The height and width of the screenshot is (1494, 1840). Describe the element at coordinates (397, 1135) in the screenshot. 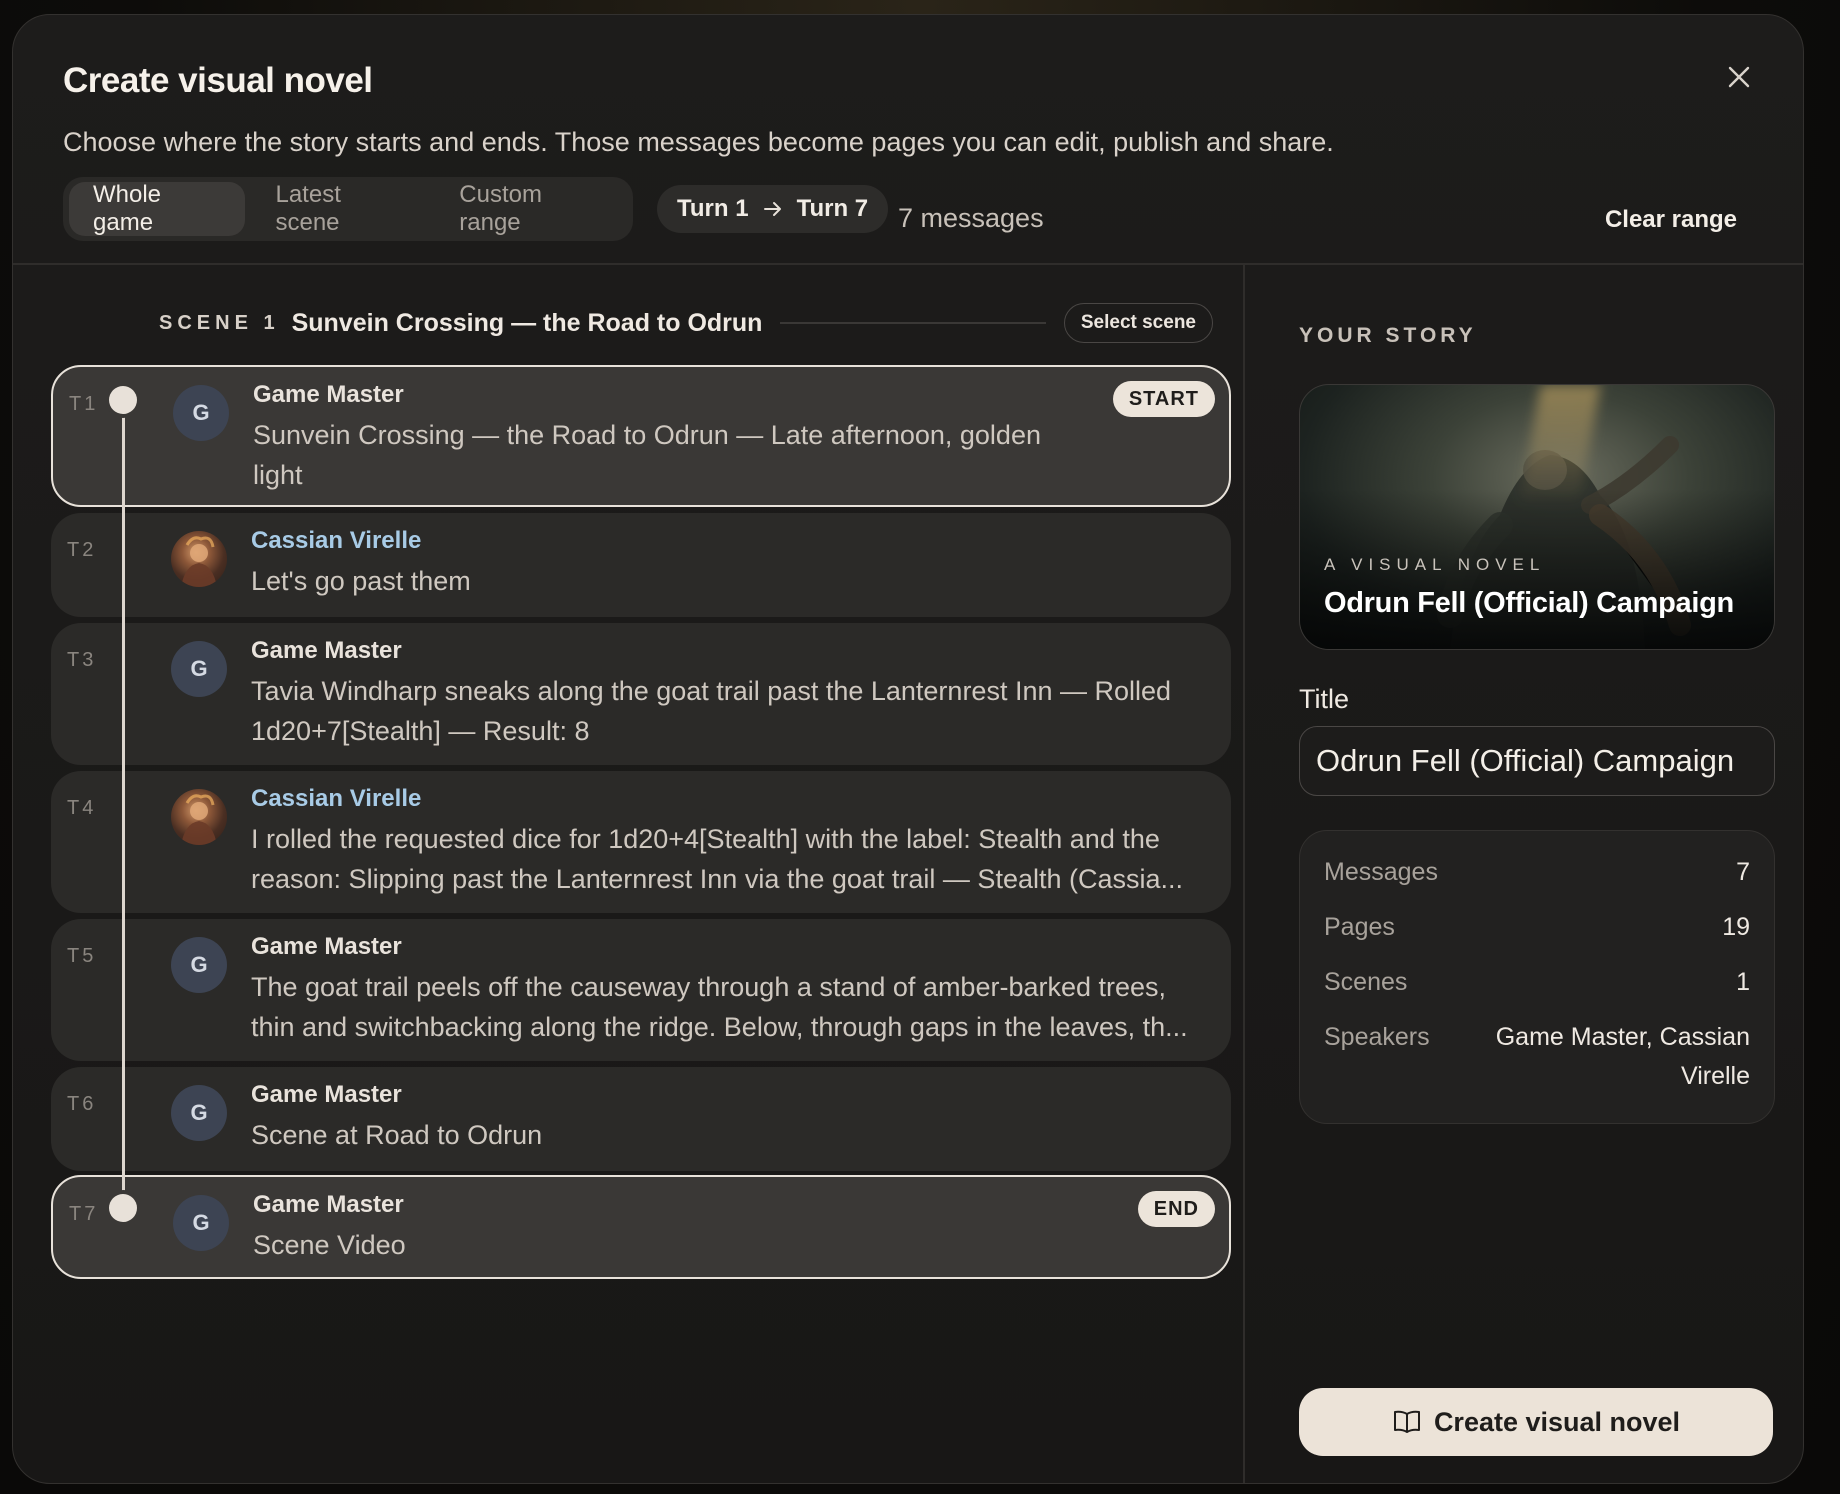

I see `message-text: Scene at Road to Odrun` at that location.